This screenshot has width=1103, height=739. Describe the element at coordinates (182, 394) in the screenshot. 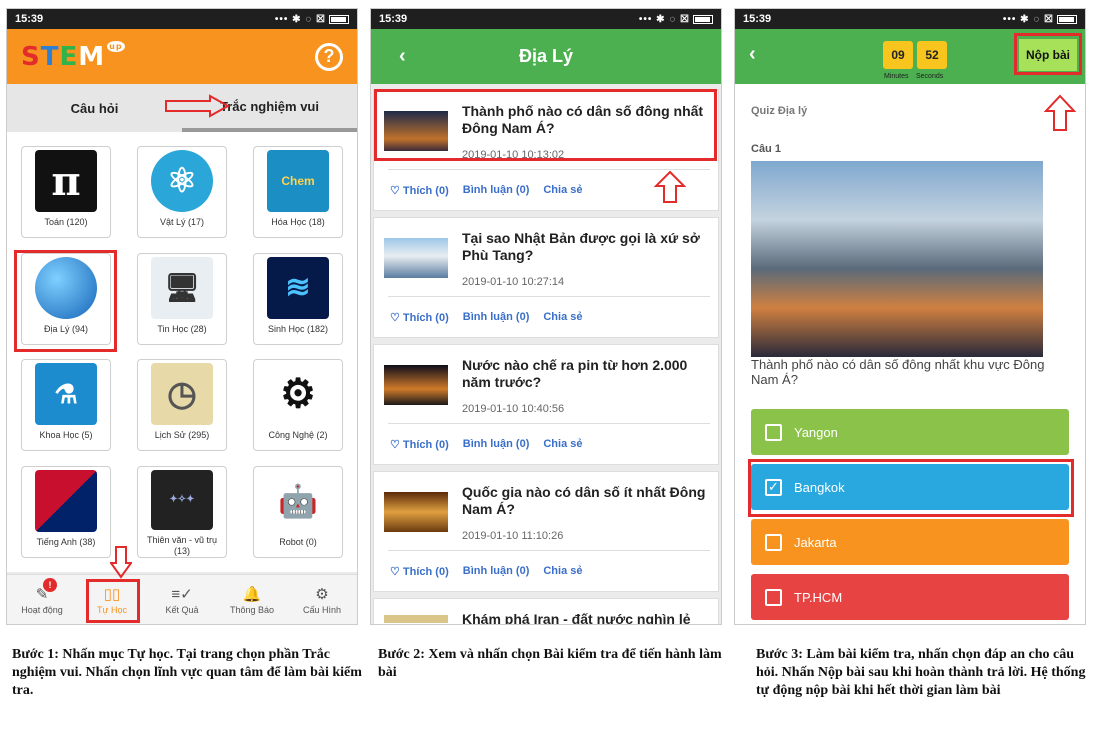

I see `clock-scroll-icon: ◷` at that location.